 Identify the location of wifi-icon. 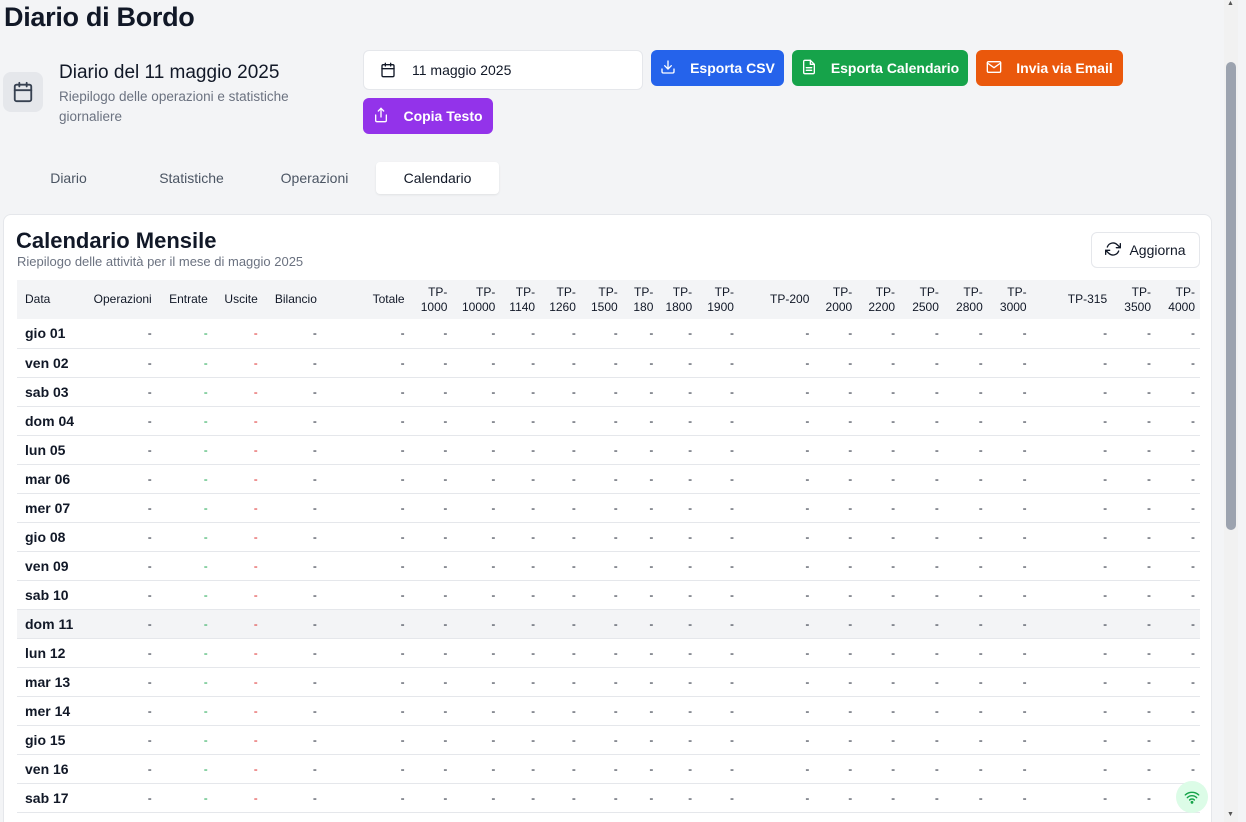
(1192, 797).